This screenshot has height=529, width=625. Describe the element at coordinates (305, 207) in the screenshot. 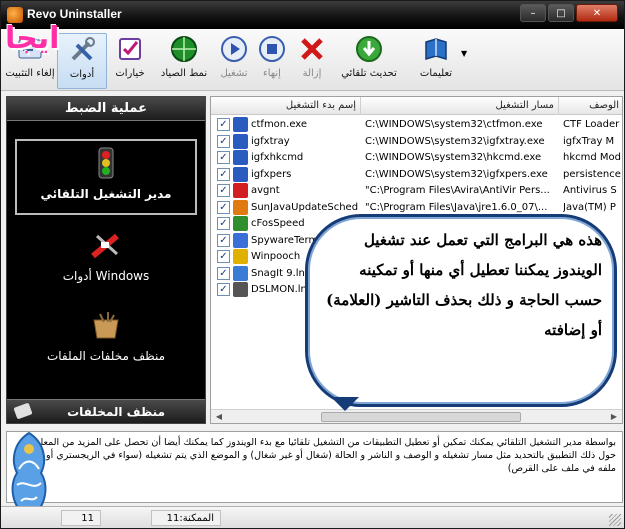

I see `cell-name: SunJavaUpdateSched` at that location.